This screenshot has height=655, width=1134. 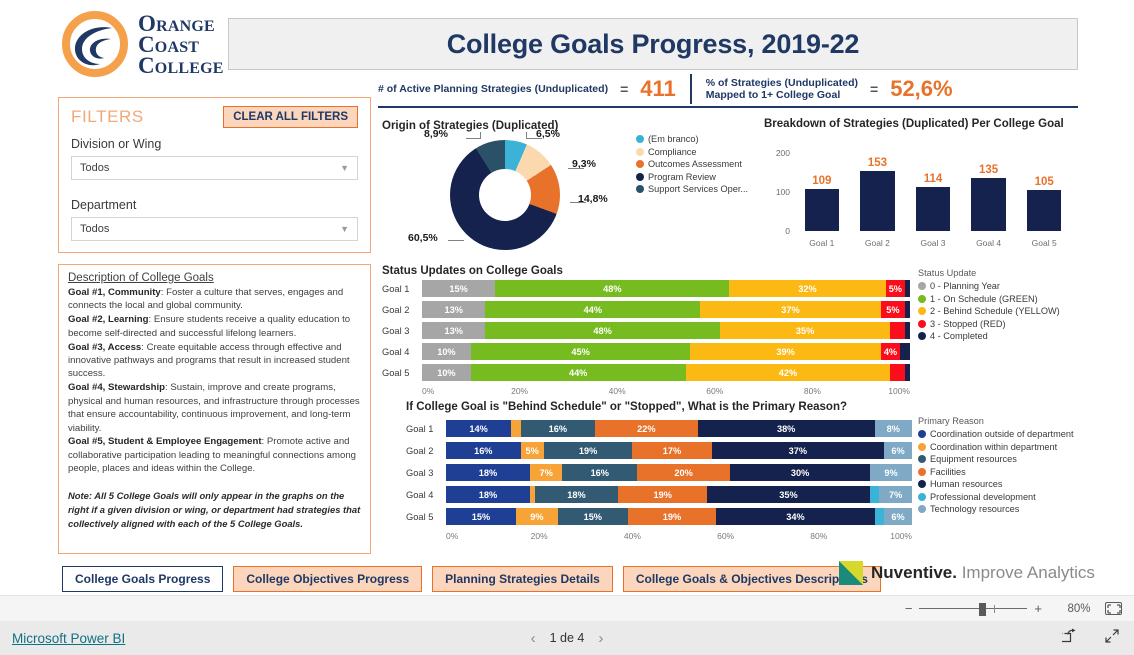 I want to click on filter-select-division-or-wing: Todos ▼, so click(x=214, y=168).